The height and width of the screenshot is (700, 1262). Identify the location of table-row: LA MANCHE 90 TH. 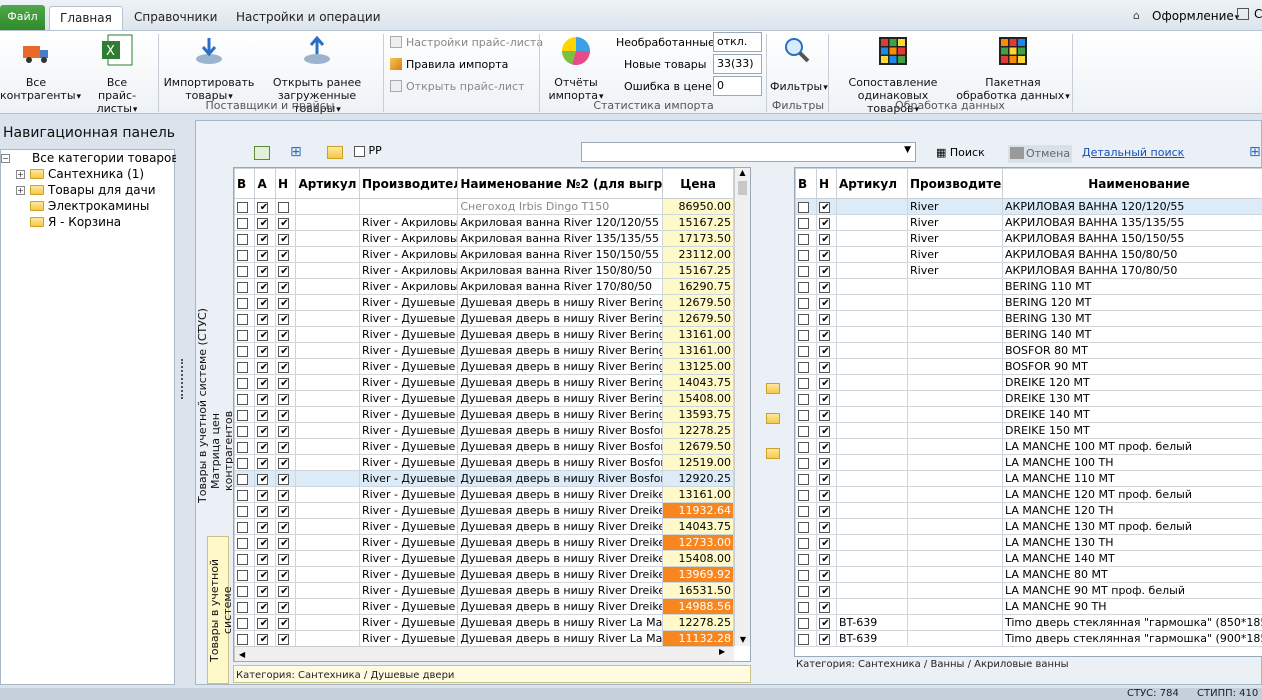
(1028, 606).